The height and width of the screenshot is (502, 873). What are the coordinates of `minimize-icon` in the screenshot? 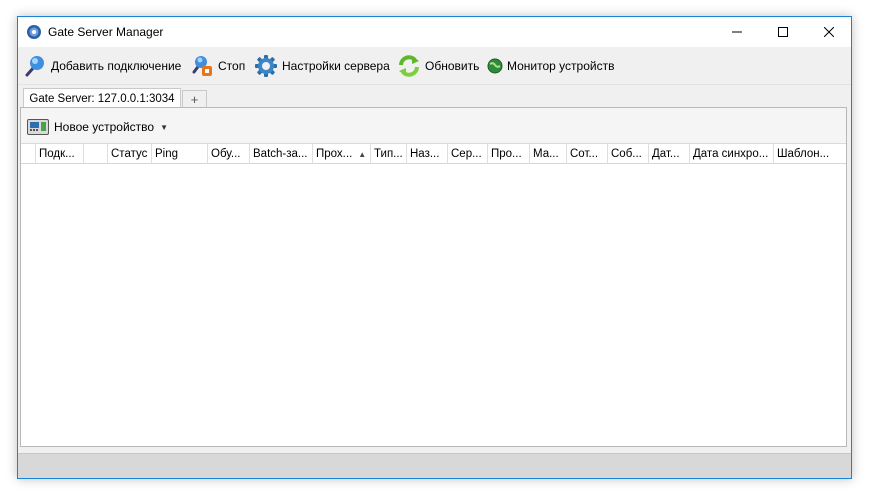 It's located at (737, 32).